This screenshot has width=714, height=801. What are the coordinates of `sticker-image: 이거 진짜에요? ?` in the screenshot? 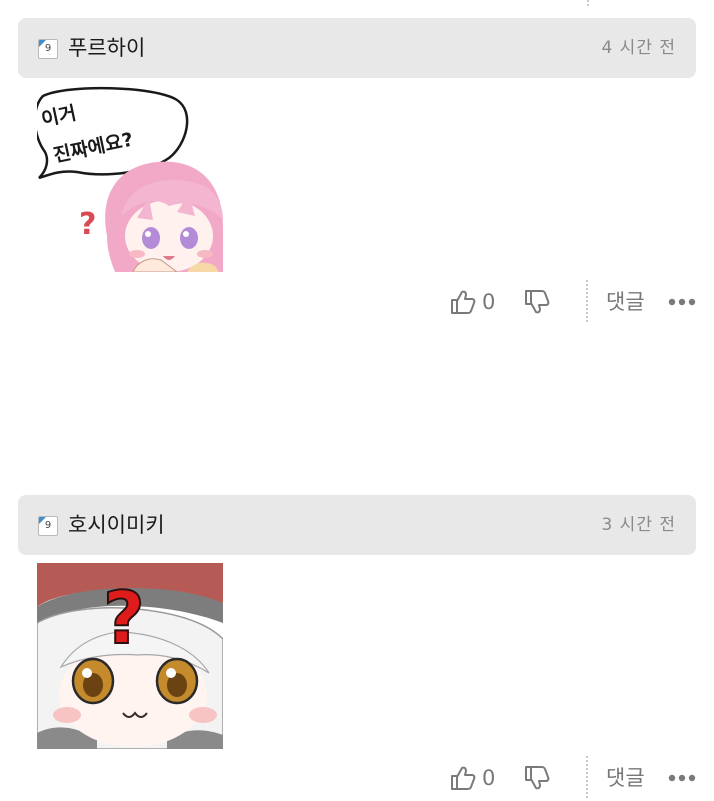 It's located at (130, 179).